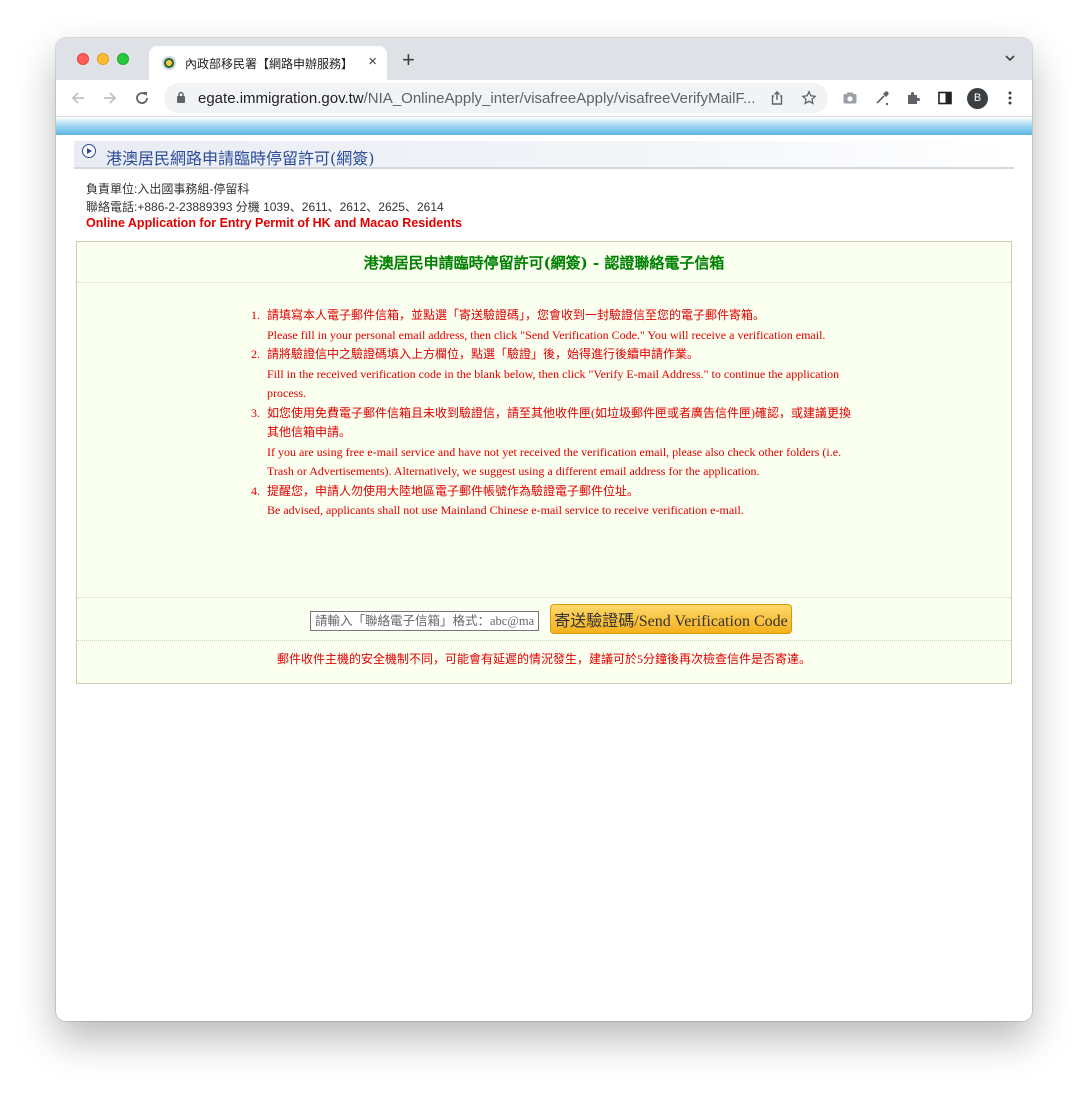 This screenshot has width=1088, height=1096. I want to click on reload-icon, so click(142, 98).